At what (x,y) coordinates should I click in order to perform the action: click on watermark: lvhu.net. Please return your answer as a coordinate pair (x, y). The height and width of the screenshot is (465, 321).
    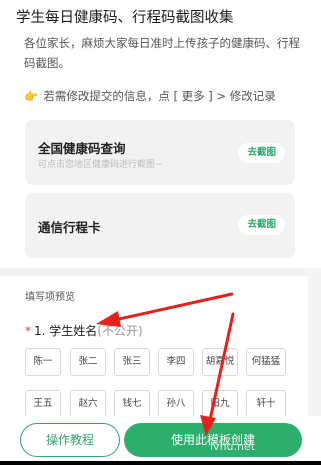
    Looking at the image, I should click on (233, 446).